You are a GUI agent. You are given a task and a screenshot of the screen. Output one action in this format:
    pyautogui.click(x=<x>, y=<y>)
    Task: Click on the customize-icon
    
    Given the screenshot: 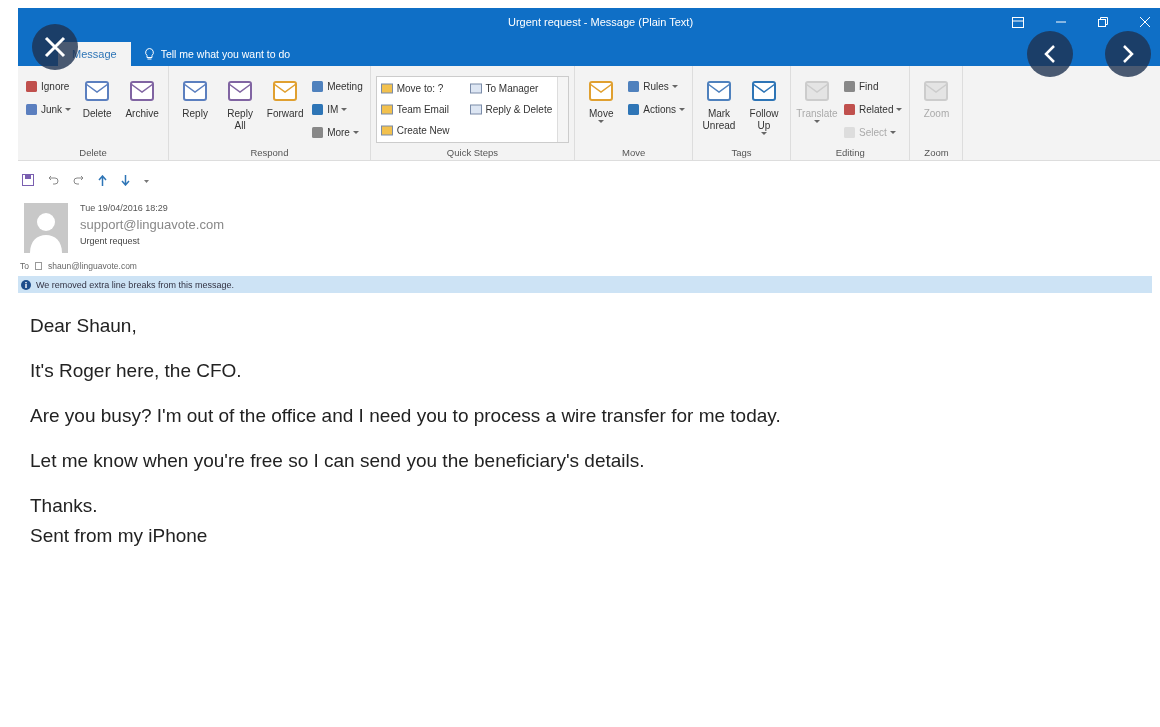 What is the action you would take?
    pyautogui.click(x=146, y=180)
    